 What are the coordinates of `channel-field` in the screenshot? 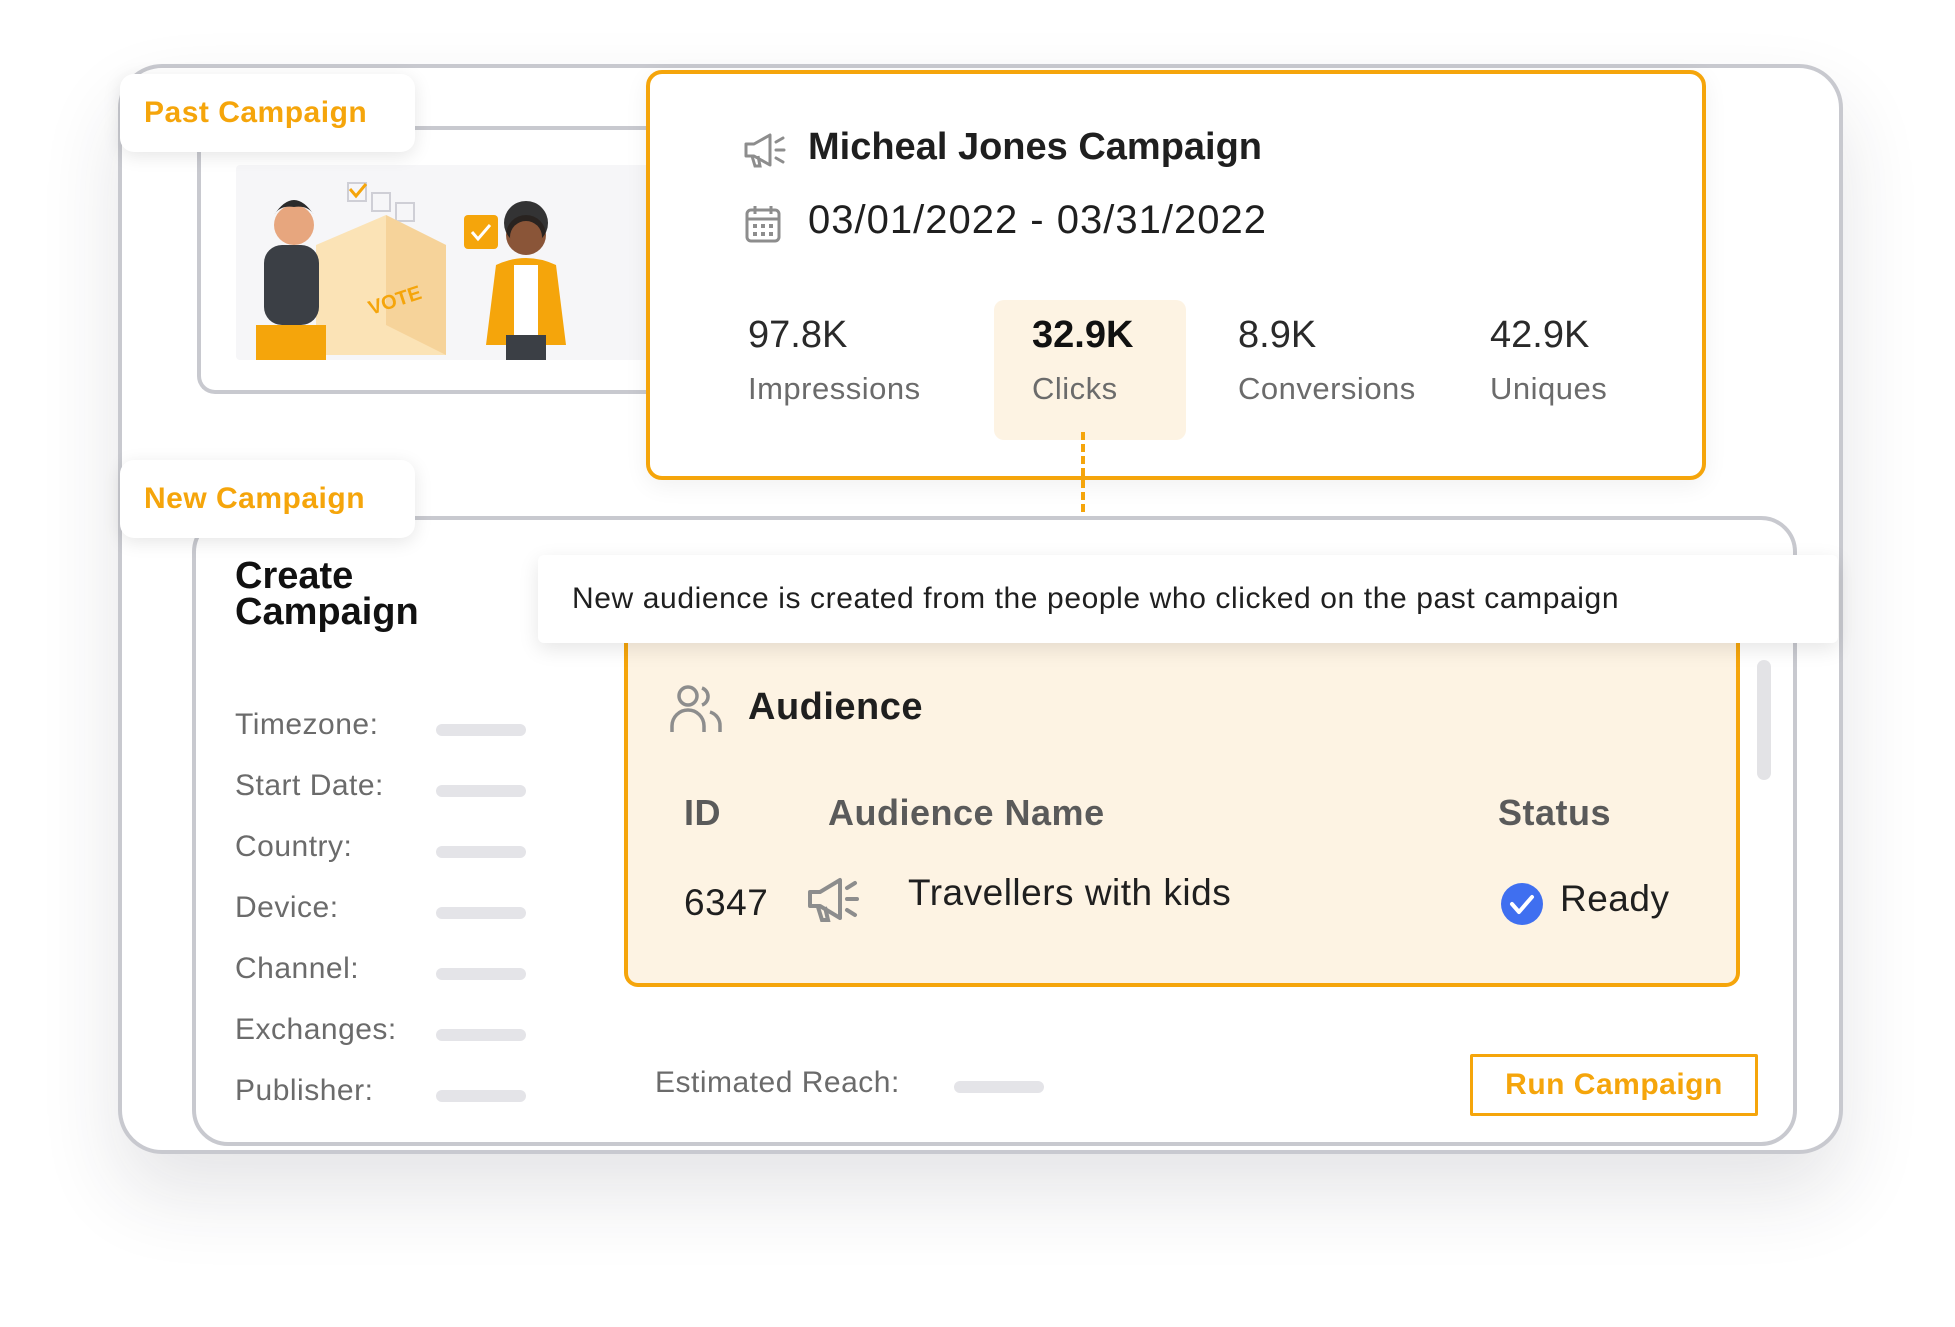 It's located at (481, 974).